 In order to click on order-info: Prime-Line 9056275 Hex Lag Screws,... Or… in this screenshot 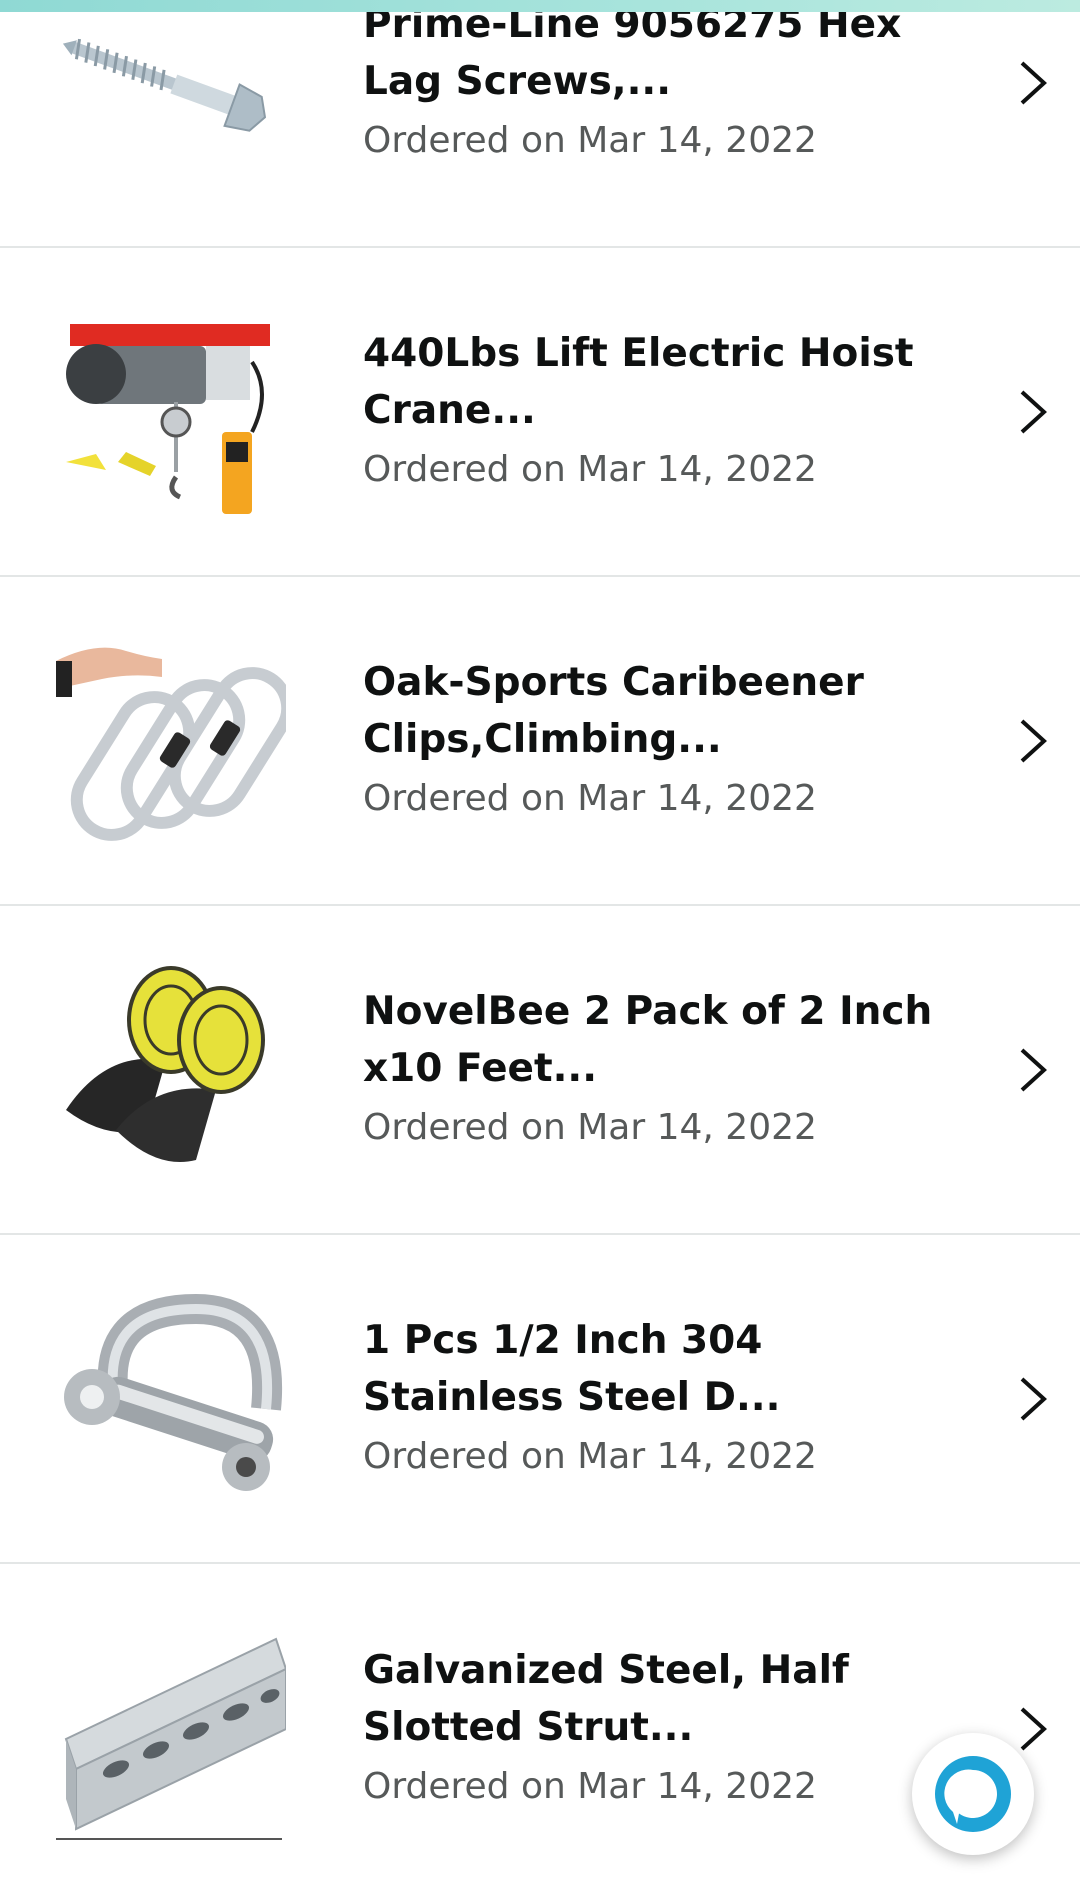, I will do `click(663, 85)`.